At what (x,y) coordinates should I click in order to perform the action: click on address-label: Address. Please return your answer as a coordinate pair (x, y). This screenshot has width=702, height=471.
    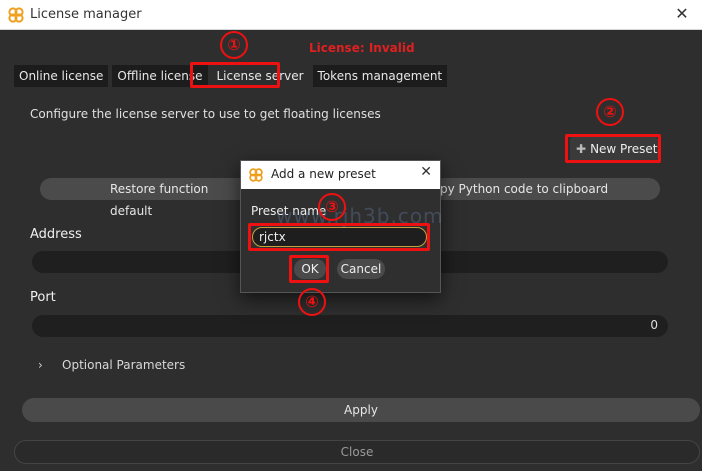
    Looking at the image, I should click on (56, 234).